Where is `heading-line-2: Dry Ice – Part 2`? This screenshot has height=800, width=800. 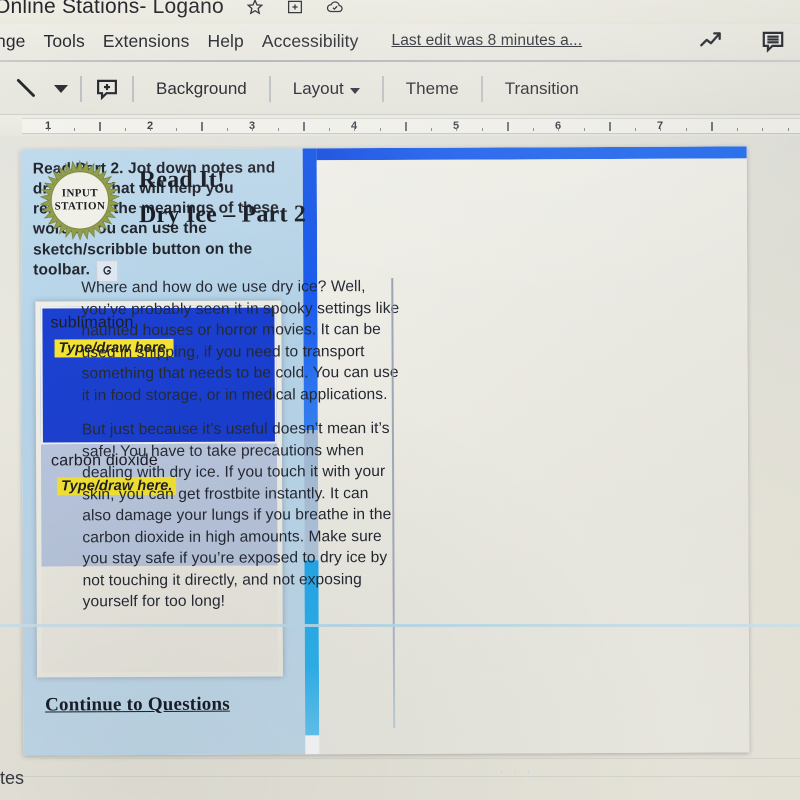 heading-line-2: Dry Ice – Part 2 is located at coordinates (222, 215).